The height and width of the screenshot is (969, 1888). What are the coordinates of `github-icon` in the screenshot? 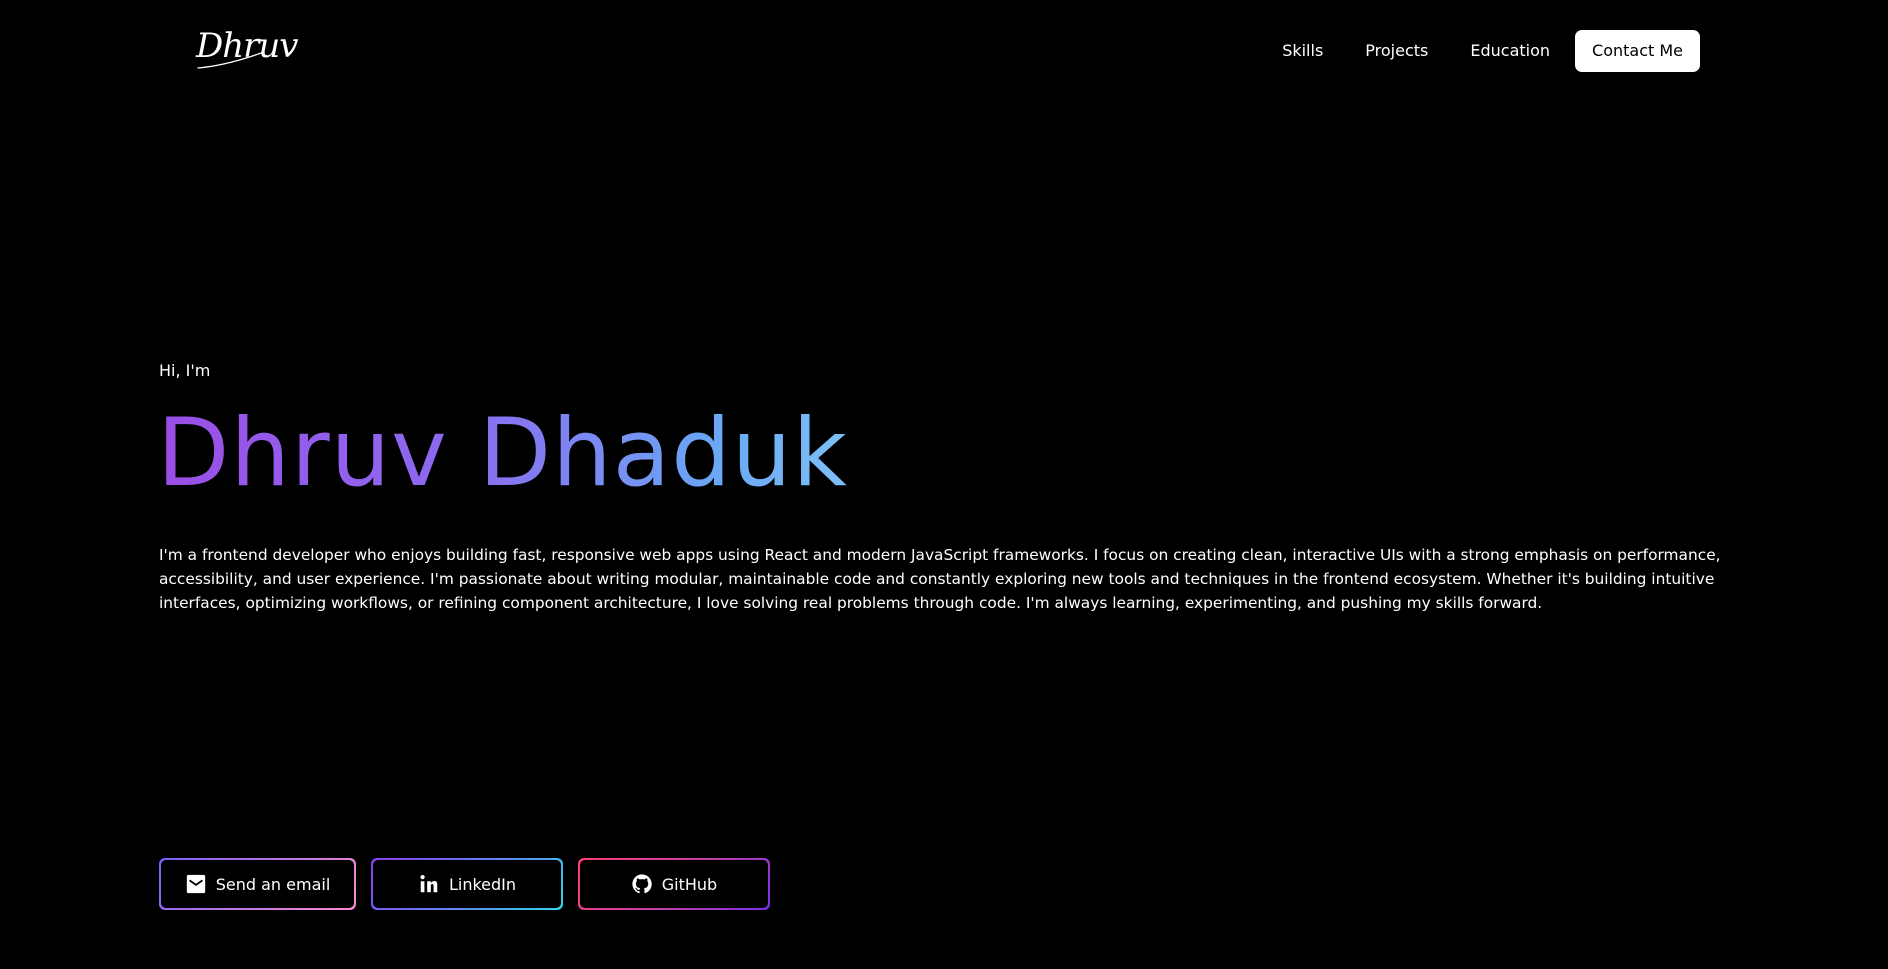 It's located at (642, 884).